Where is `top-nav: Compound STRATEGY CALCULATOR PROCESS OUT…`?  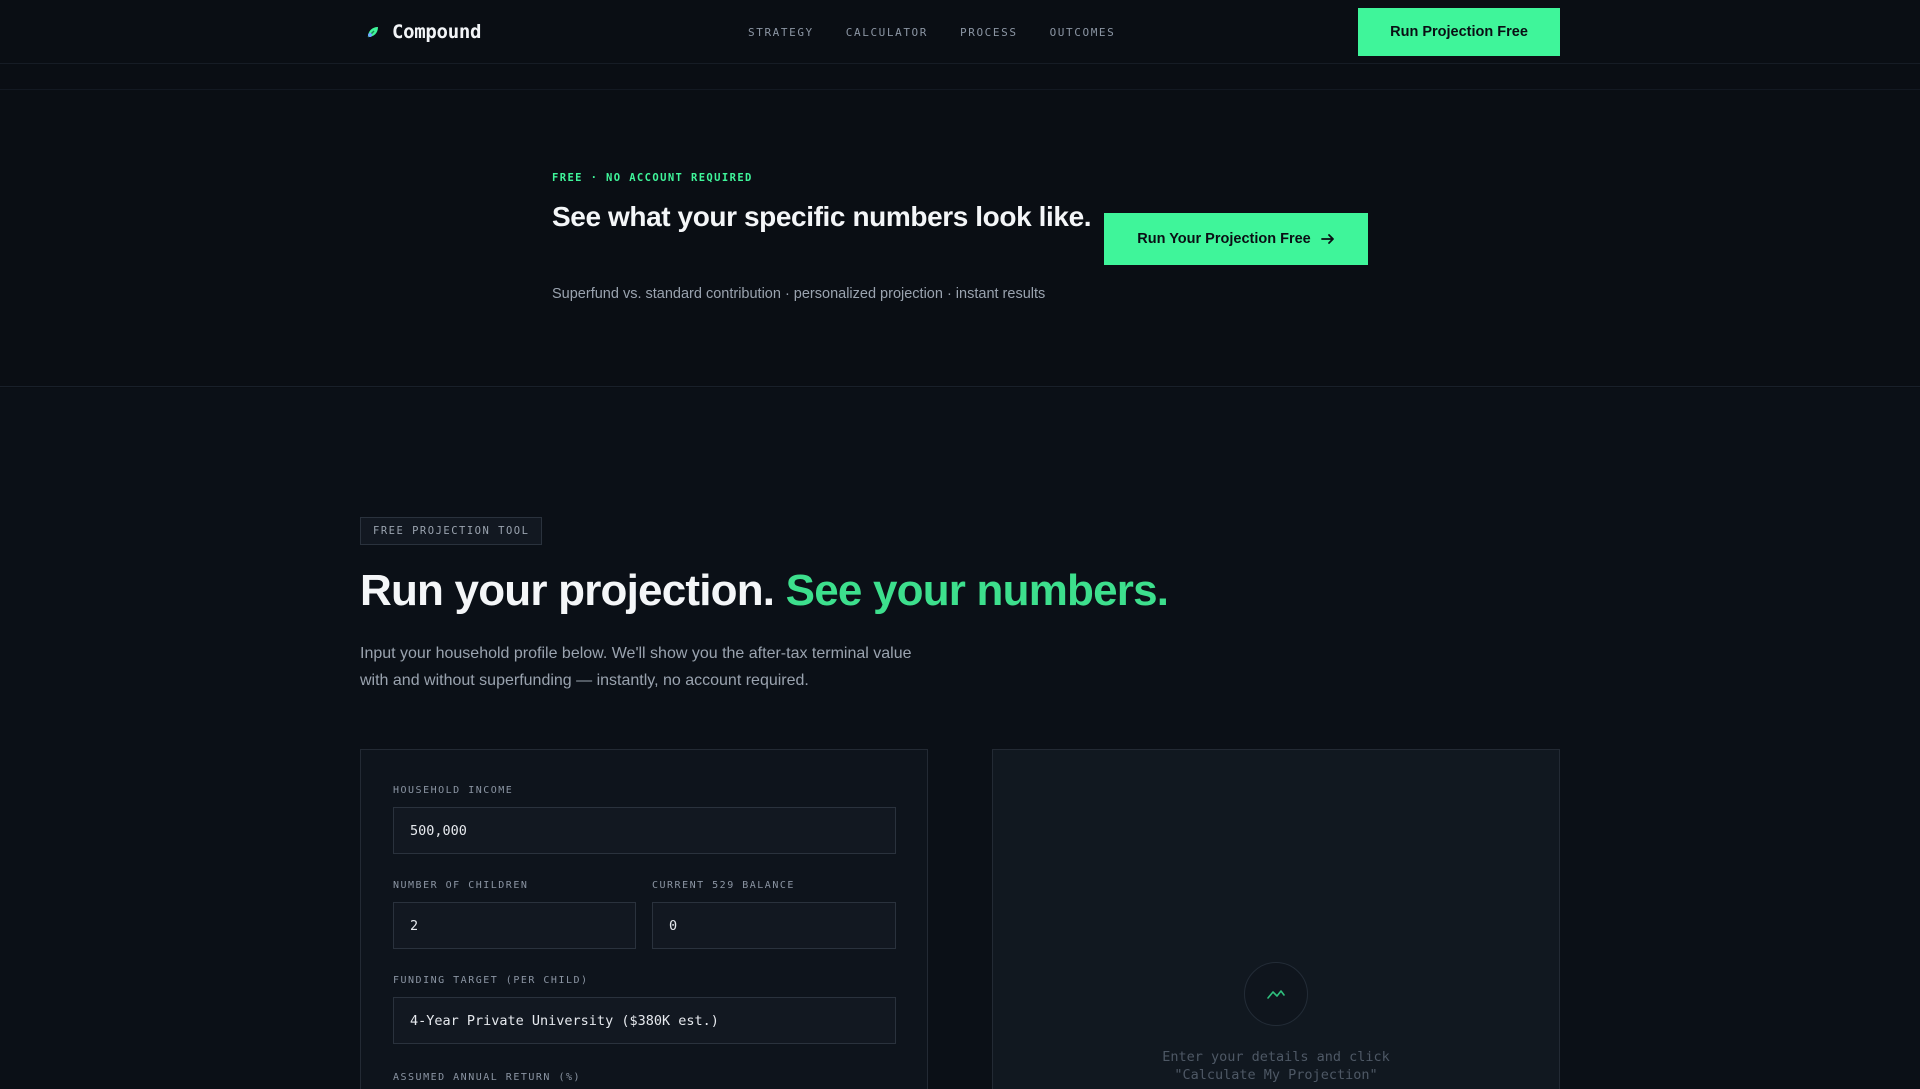 top-nav: Compound STRATEGY CALCULATOR PROCESS OUT… is located at coordinates (960, 32).